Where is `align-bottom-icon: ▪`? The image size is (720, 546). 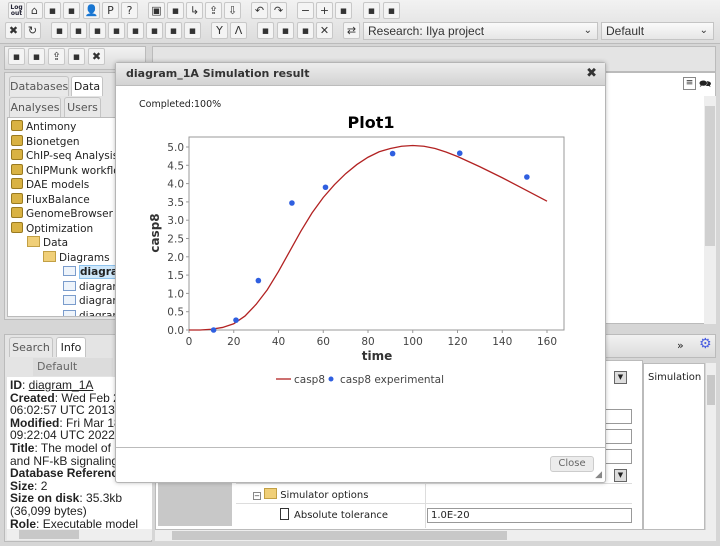
align-bottom-icon: ▪ is located at coordinates (97, 30).